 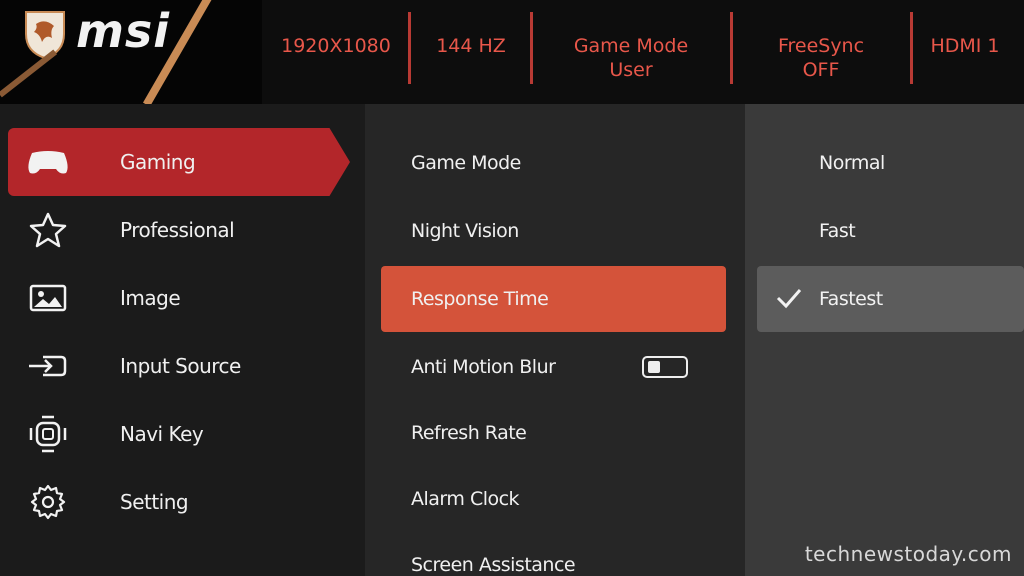 I want to click on checkmark-icon, so click(x=789, y=299).